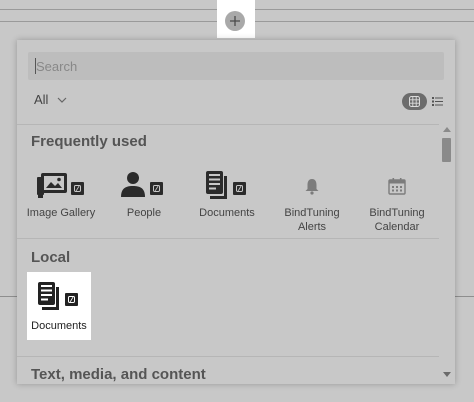 The width and height of the screenshot is (474, 402). Describe the element at coordinates (142, 184) in the screenshot. I see `people-icon` at that location.